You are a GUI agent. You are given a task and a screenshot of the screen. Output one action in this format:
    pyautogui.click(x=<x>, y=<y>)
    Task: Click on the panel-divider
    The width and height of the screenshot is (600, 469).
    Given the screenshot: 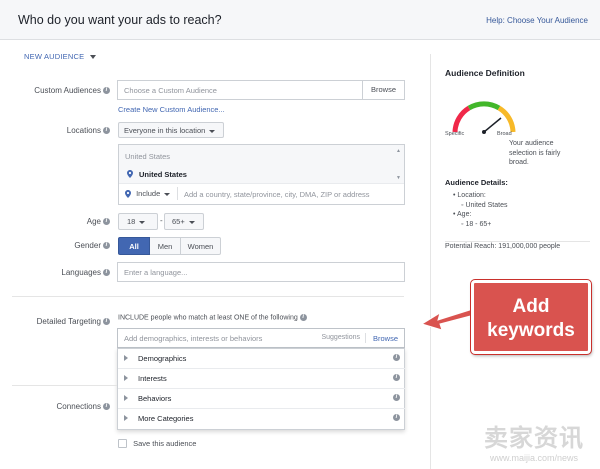 What is the action you would take?
    pyautogui.click(x=430, y=261)
    